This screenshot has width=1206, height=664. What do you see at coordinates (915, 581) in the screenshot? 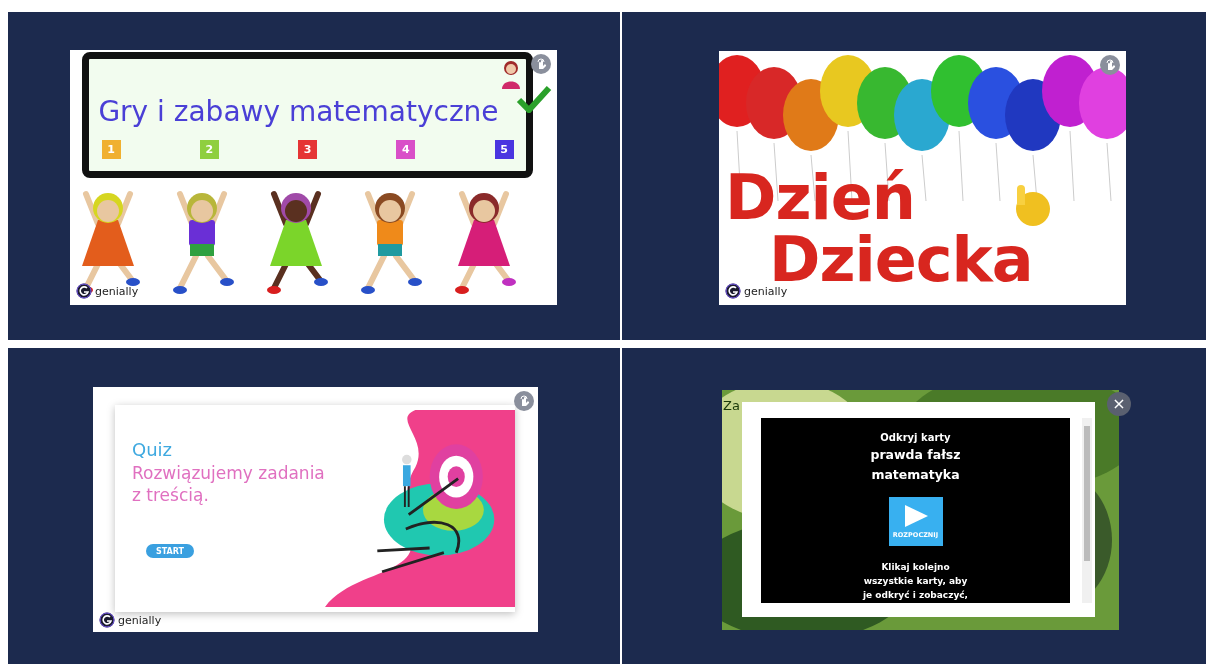
I see `instruction-text: Klikaj kolejno wszystkie karty, aby je odkryć i zobaczyć,` at bounding box center [915, 581].